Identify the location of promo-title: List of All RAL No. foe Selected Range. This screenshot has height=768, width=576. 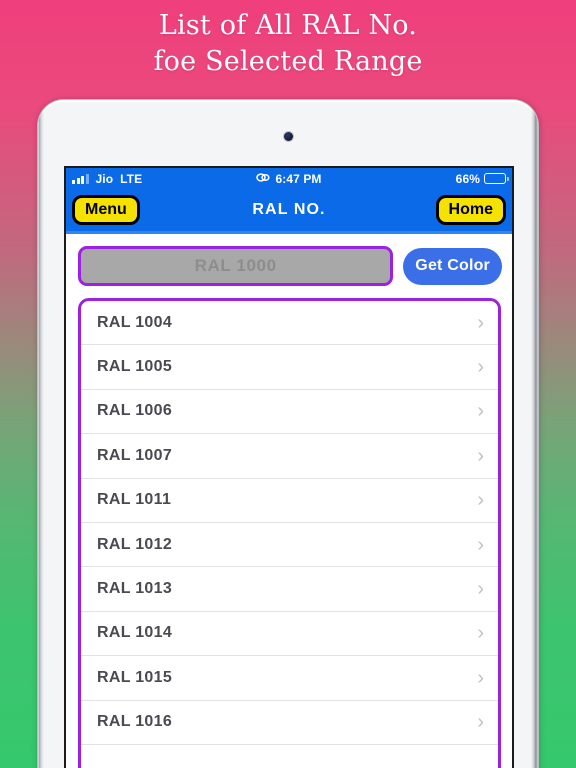
(288, 44).